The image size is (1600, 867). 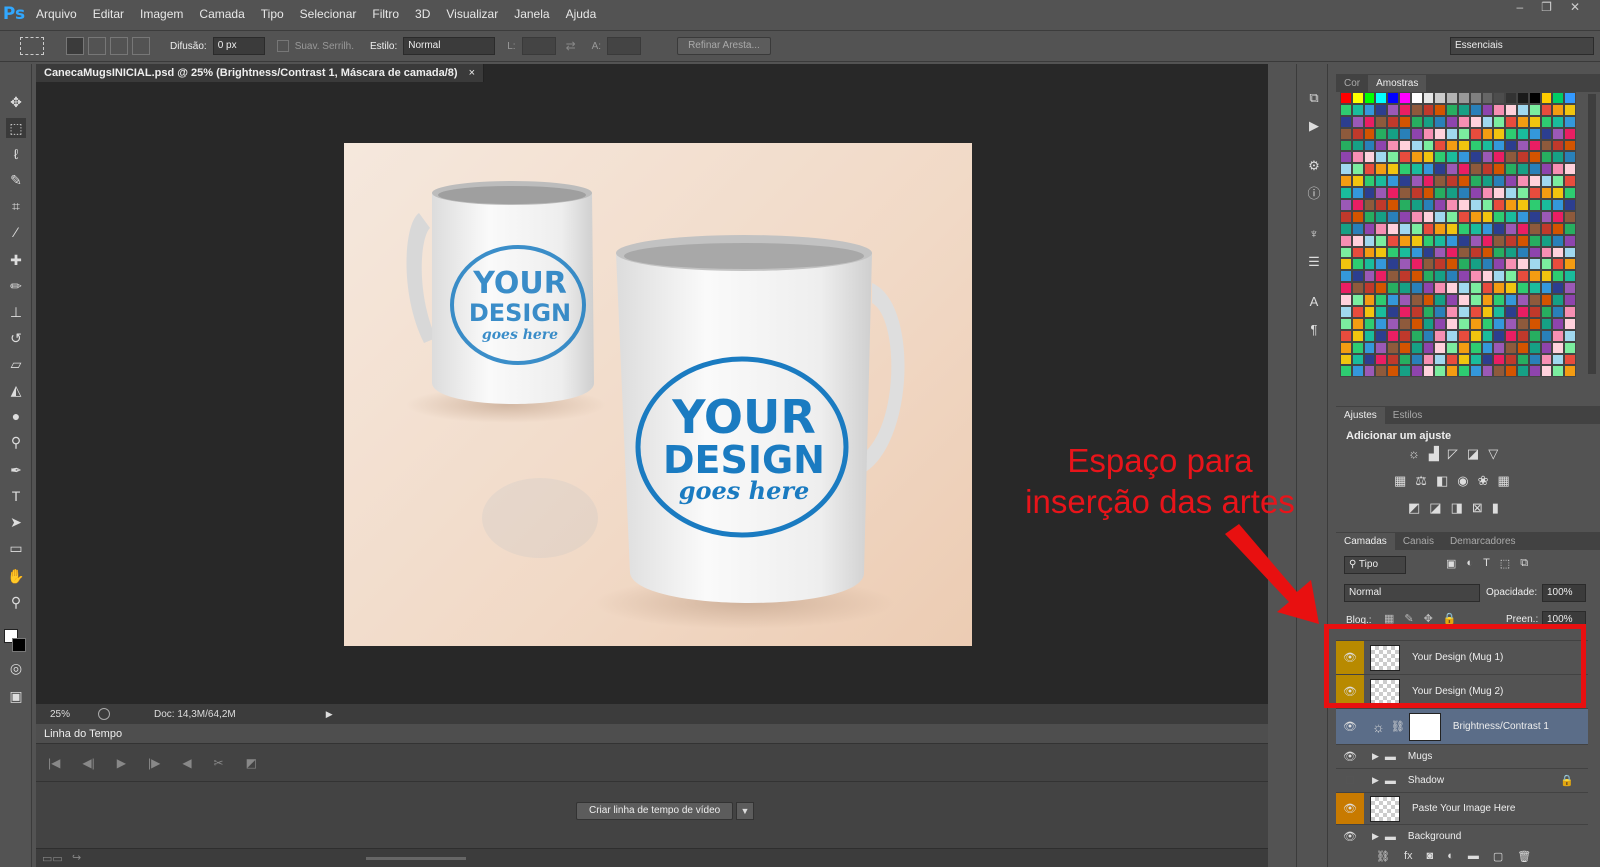 I want to click on expand-arrow-icon: ▶, so click(x=1375, y=780).